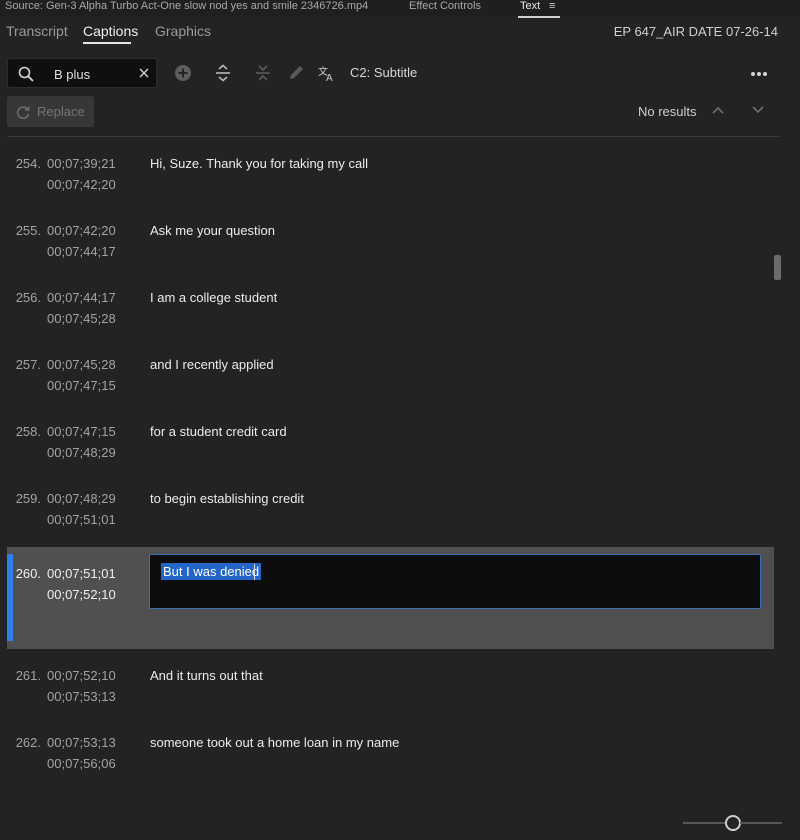 The image size is (800, 840). I want to click on clear-icon, so click(144, 73).